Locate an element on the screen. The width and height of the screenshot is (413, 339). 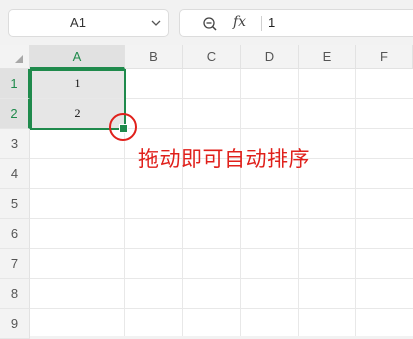
zoom-icon is located at coordinates (210, 24).